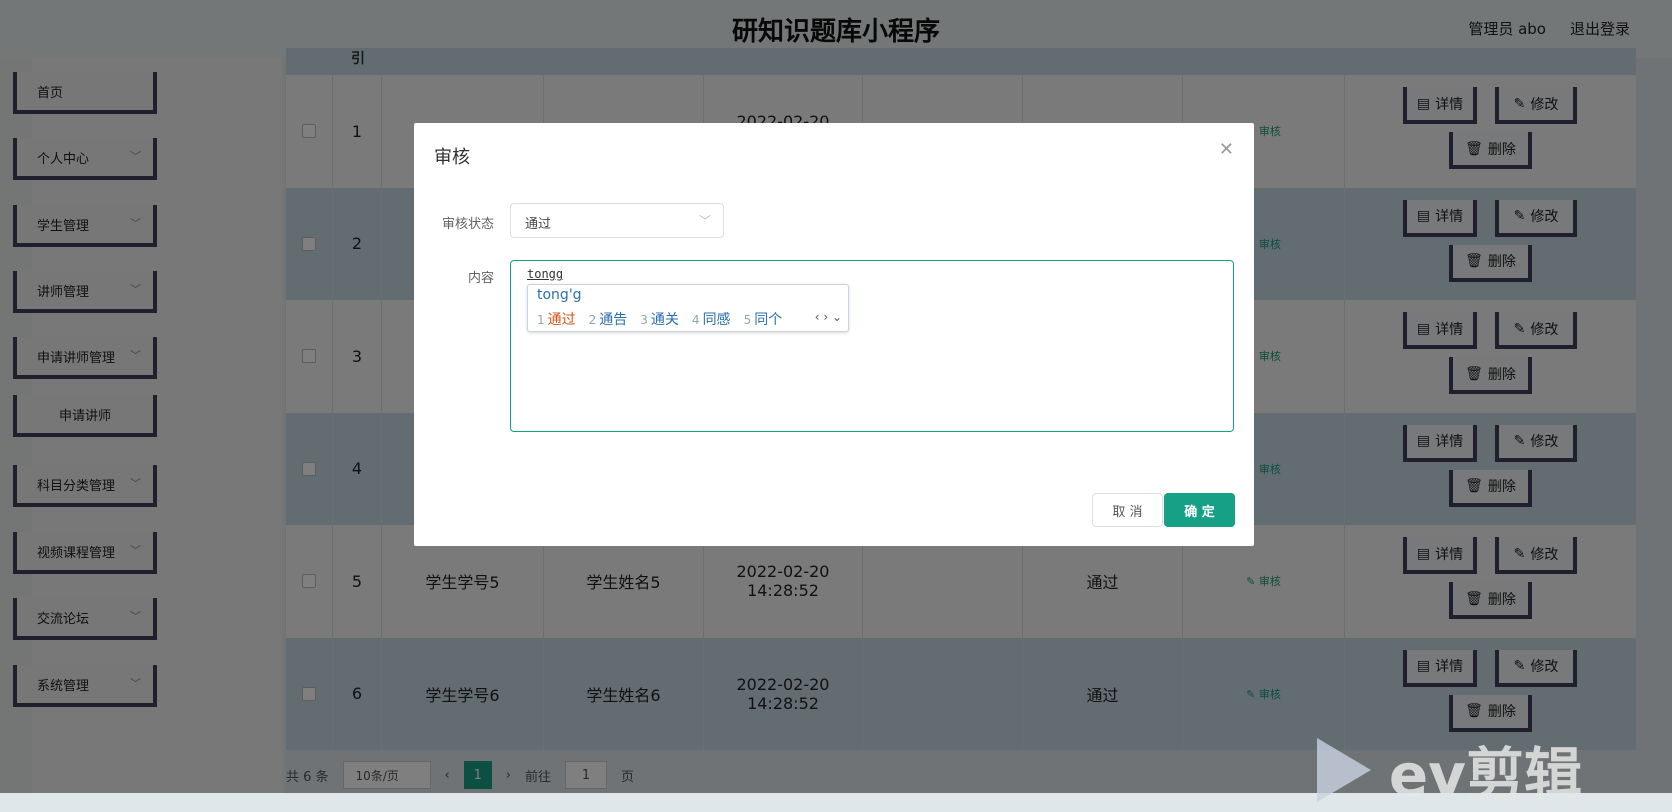  What do you see at coordinates (617, 220) in the screenshot?
I see `status-select: 通过 ﹀` at bounding box center [617, 220].